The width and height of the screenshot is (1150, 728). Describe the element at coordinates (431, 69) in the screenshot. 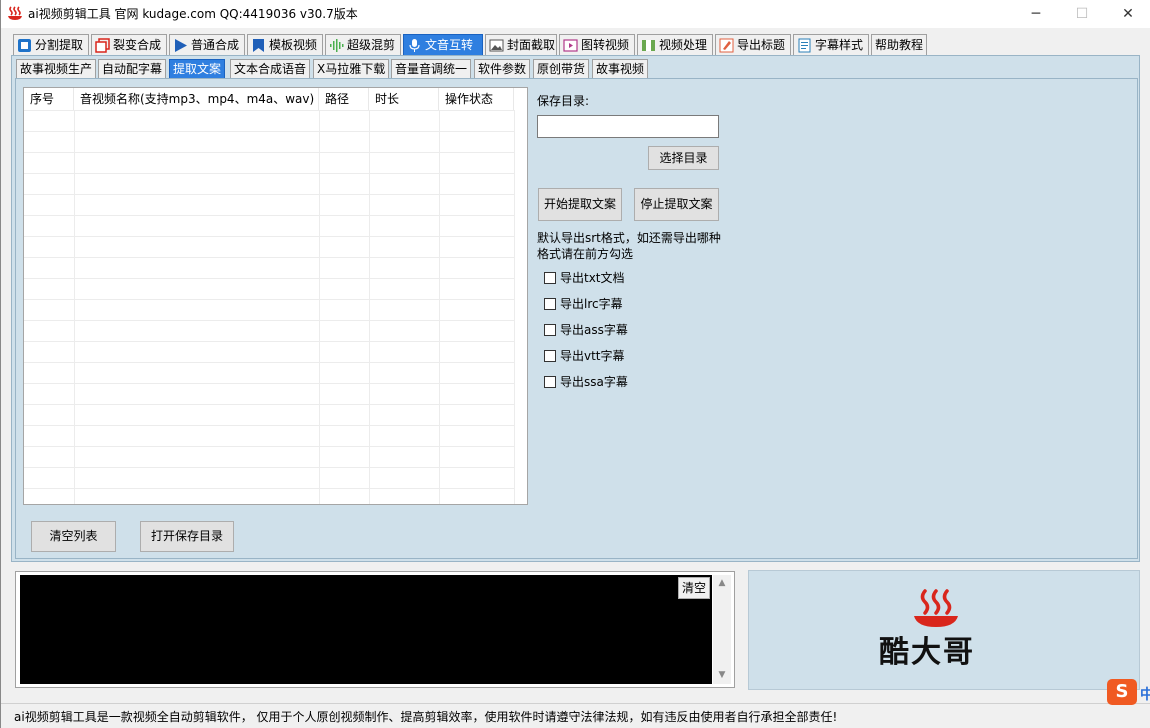

I see `subtab-volume-pitch-unify: 音量音调统一` at that location.